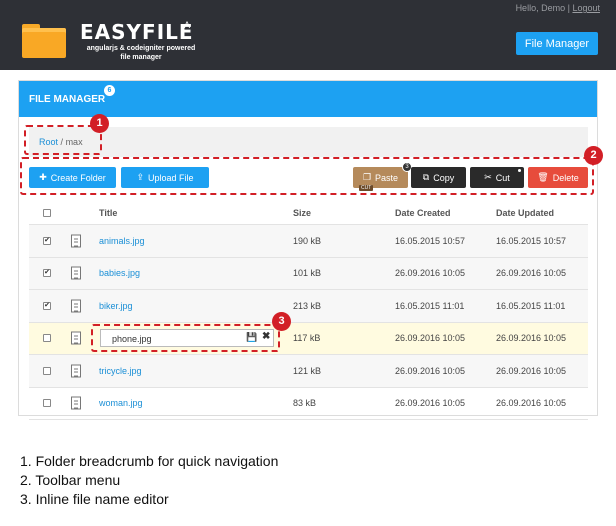 The image size is (616, 526). I want to click on table-header-row: Title Size Date Created Date Updated, so click(308, 213).